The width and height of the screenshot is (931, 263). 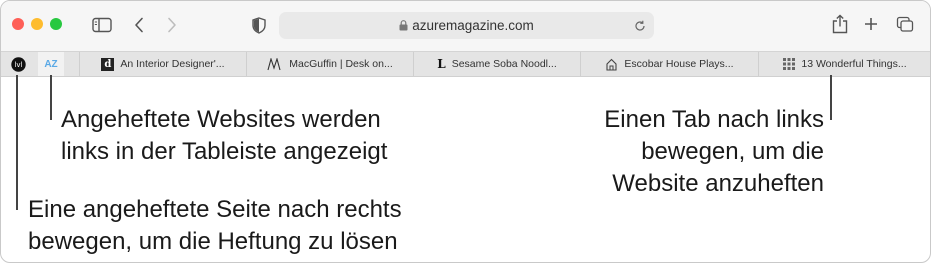 I want to click on reload-button, so click(x=640, y=26).